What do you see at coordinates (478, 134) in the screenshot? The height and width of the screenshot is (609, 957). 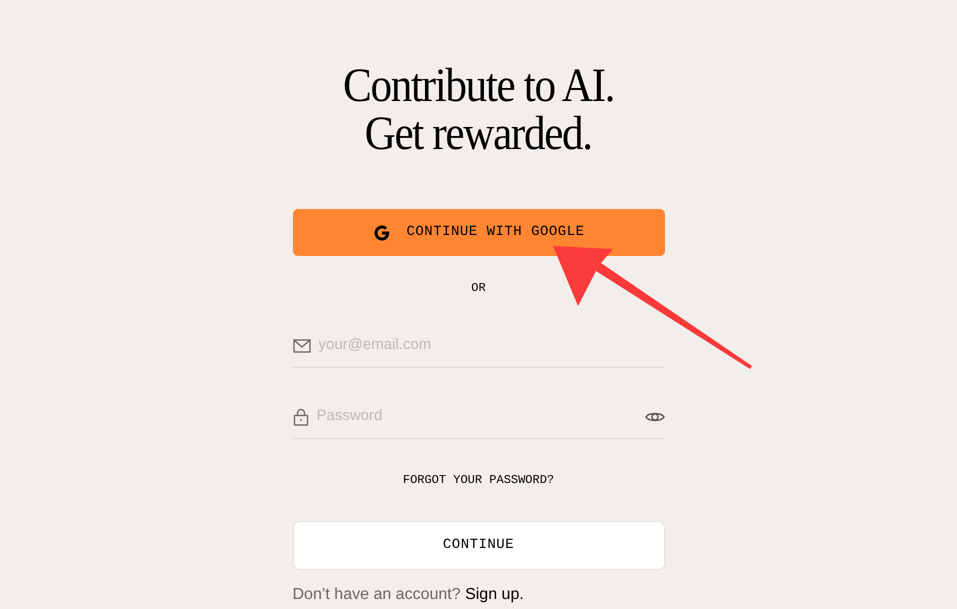 I see `headline: Get rewarded.` at bounding box center [478, 134].